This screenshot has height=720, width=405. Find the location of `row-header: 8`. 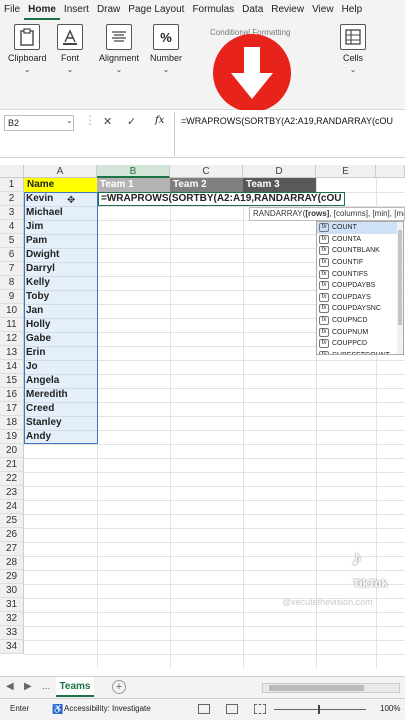

row-header: 8 is located at coordinates (12, 283).